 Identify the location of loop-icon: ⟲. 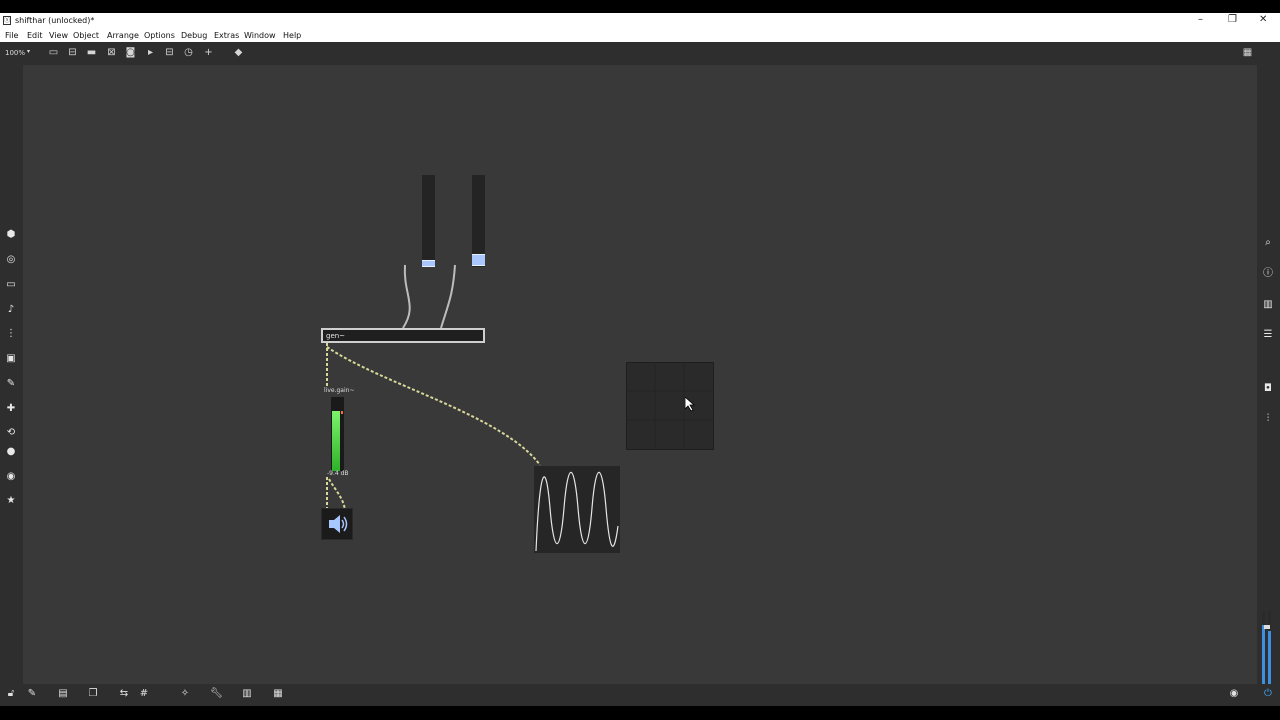
(11, 433).